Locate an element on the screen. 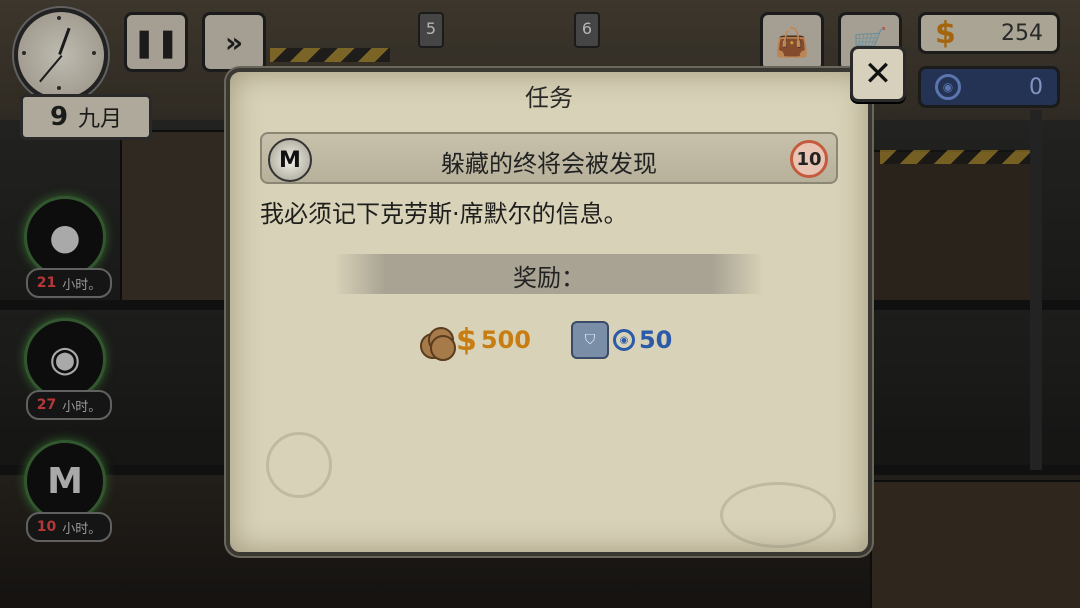 The image size is (1080, 608). quest-description: 我必须记下克劳斯·席默尔的信息。 is located at coordinates (444, 214).